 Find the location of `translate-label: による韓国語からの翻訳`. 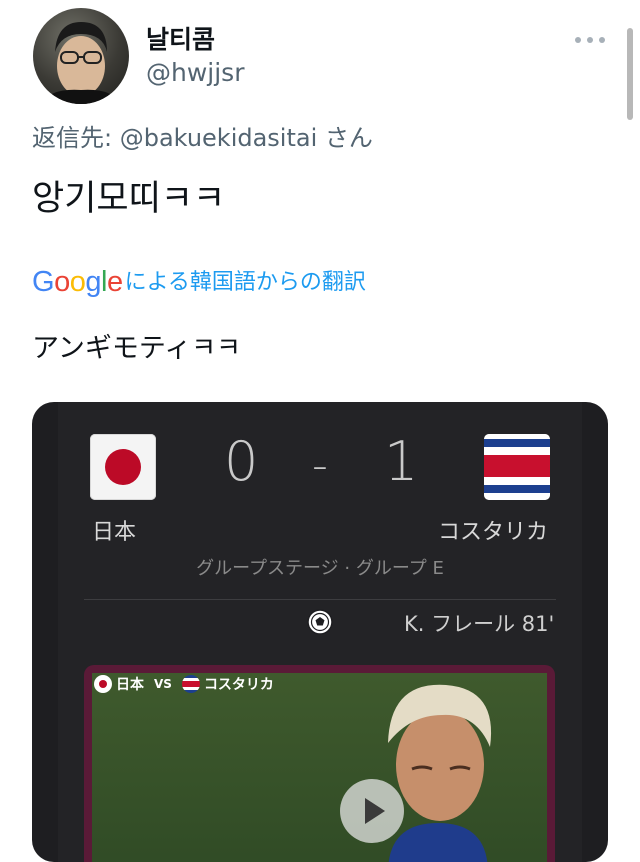

translate-label: による韓国語からの翻訳 is located at coordinates (245, 282).